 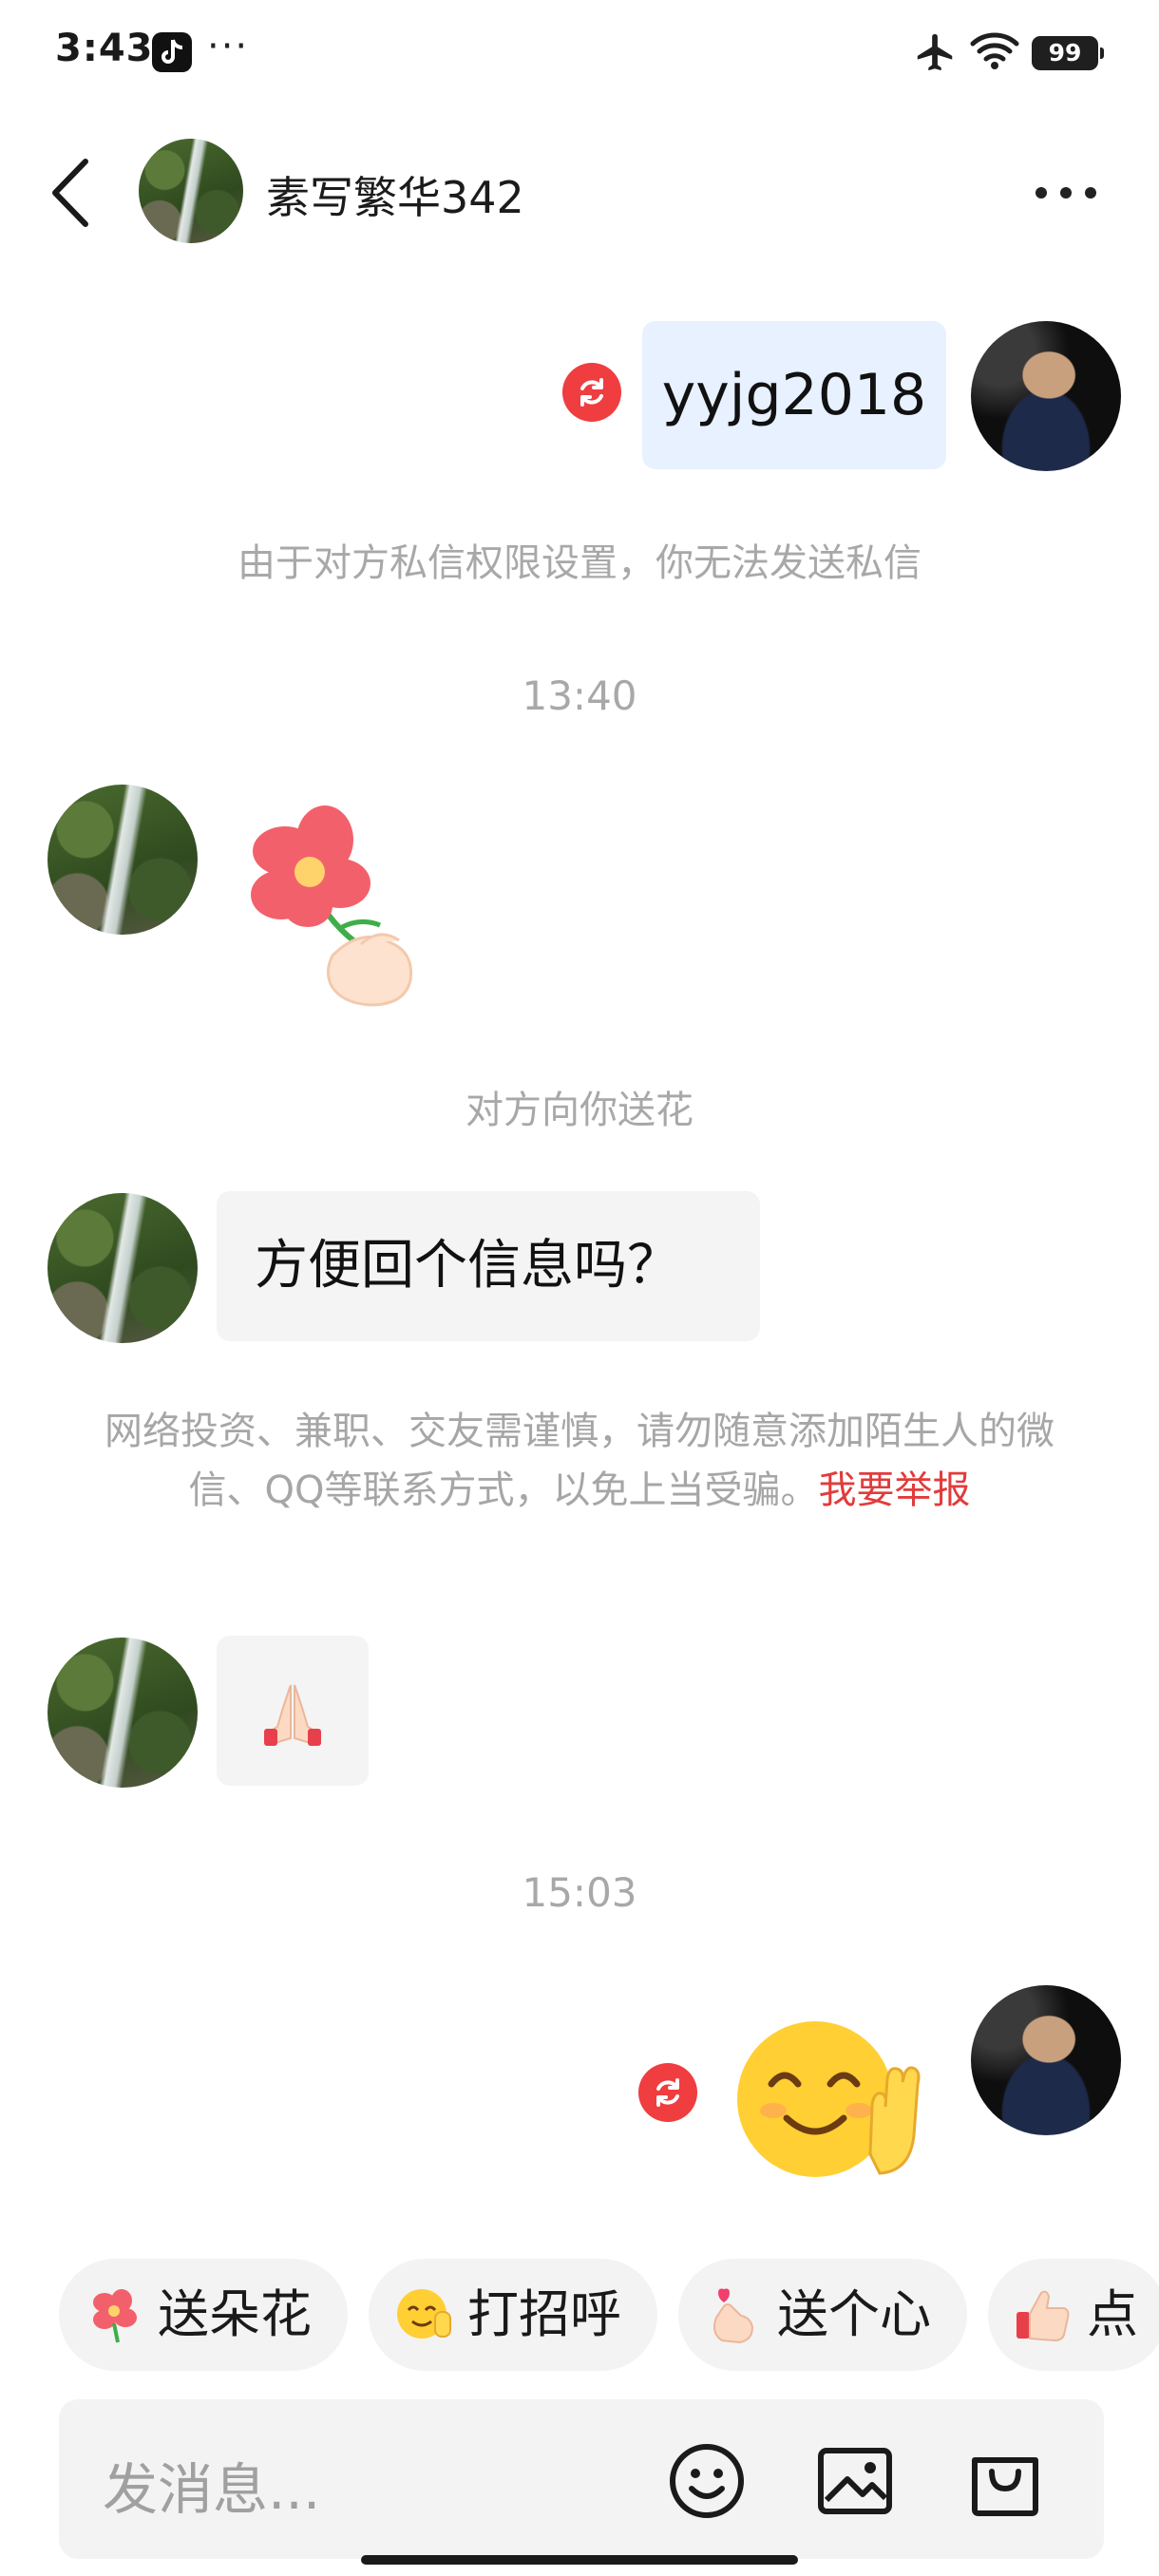 I want to click on contact-name: 素写繁华342, so click(x=395, y=194).